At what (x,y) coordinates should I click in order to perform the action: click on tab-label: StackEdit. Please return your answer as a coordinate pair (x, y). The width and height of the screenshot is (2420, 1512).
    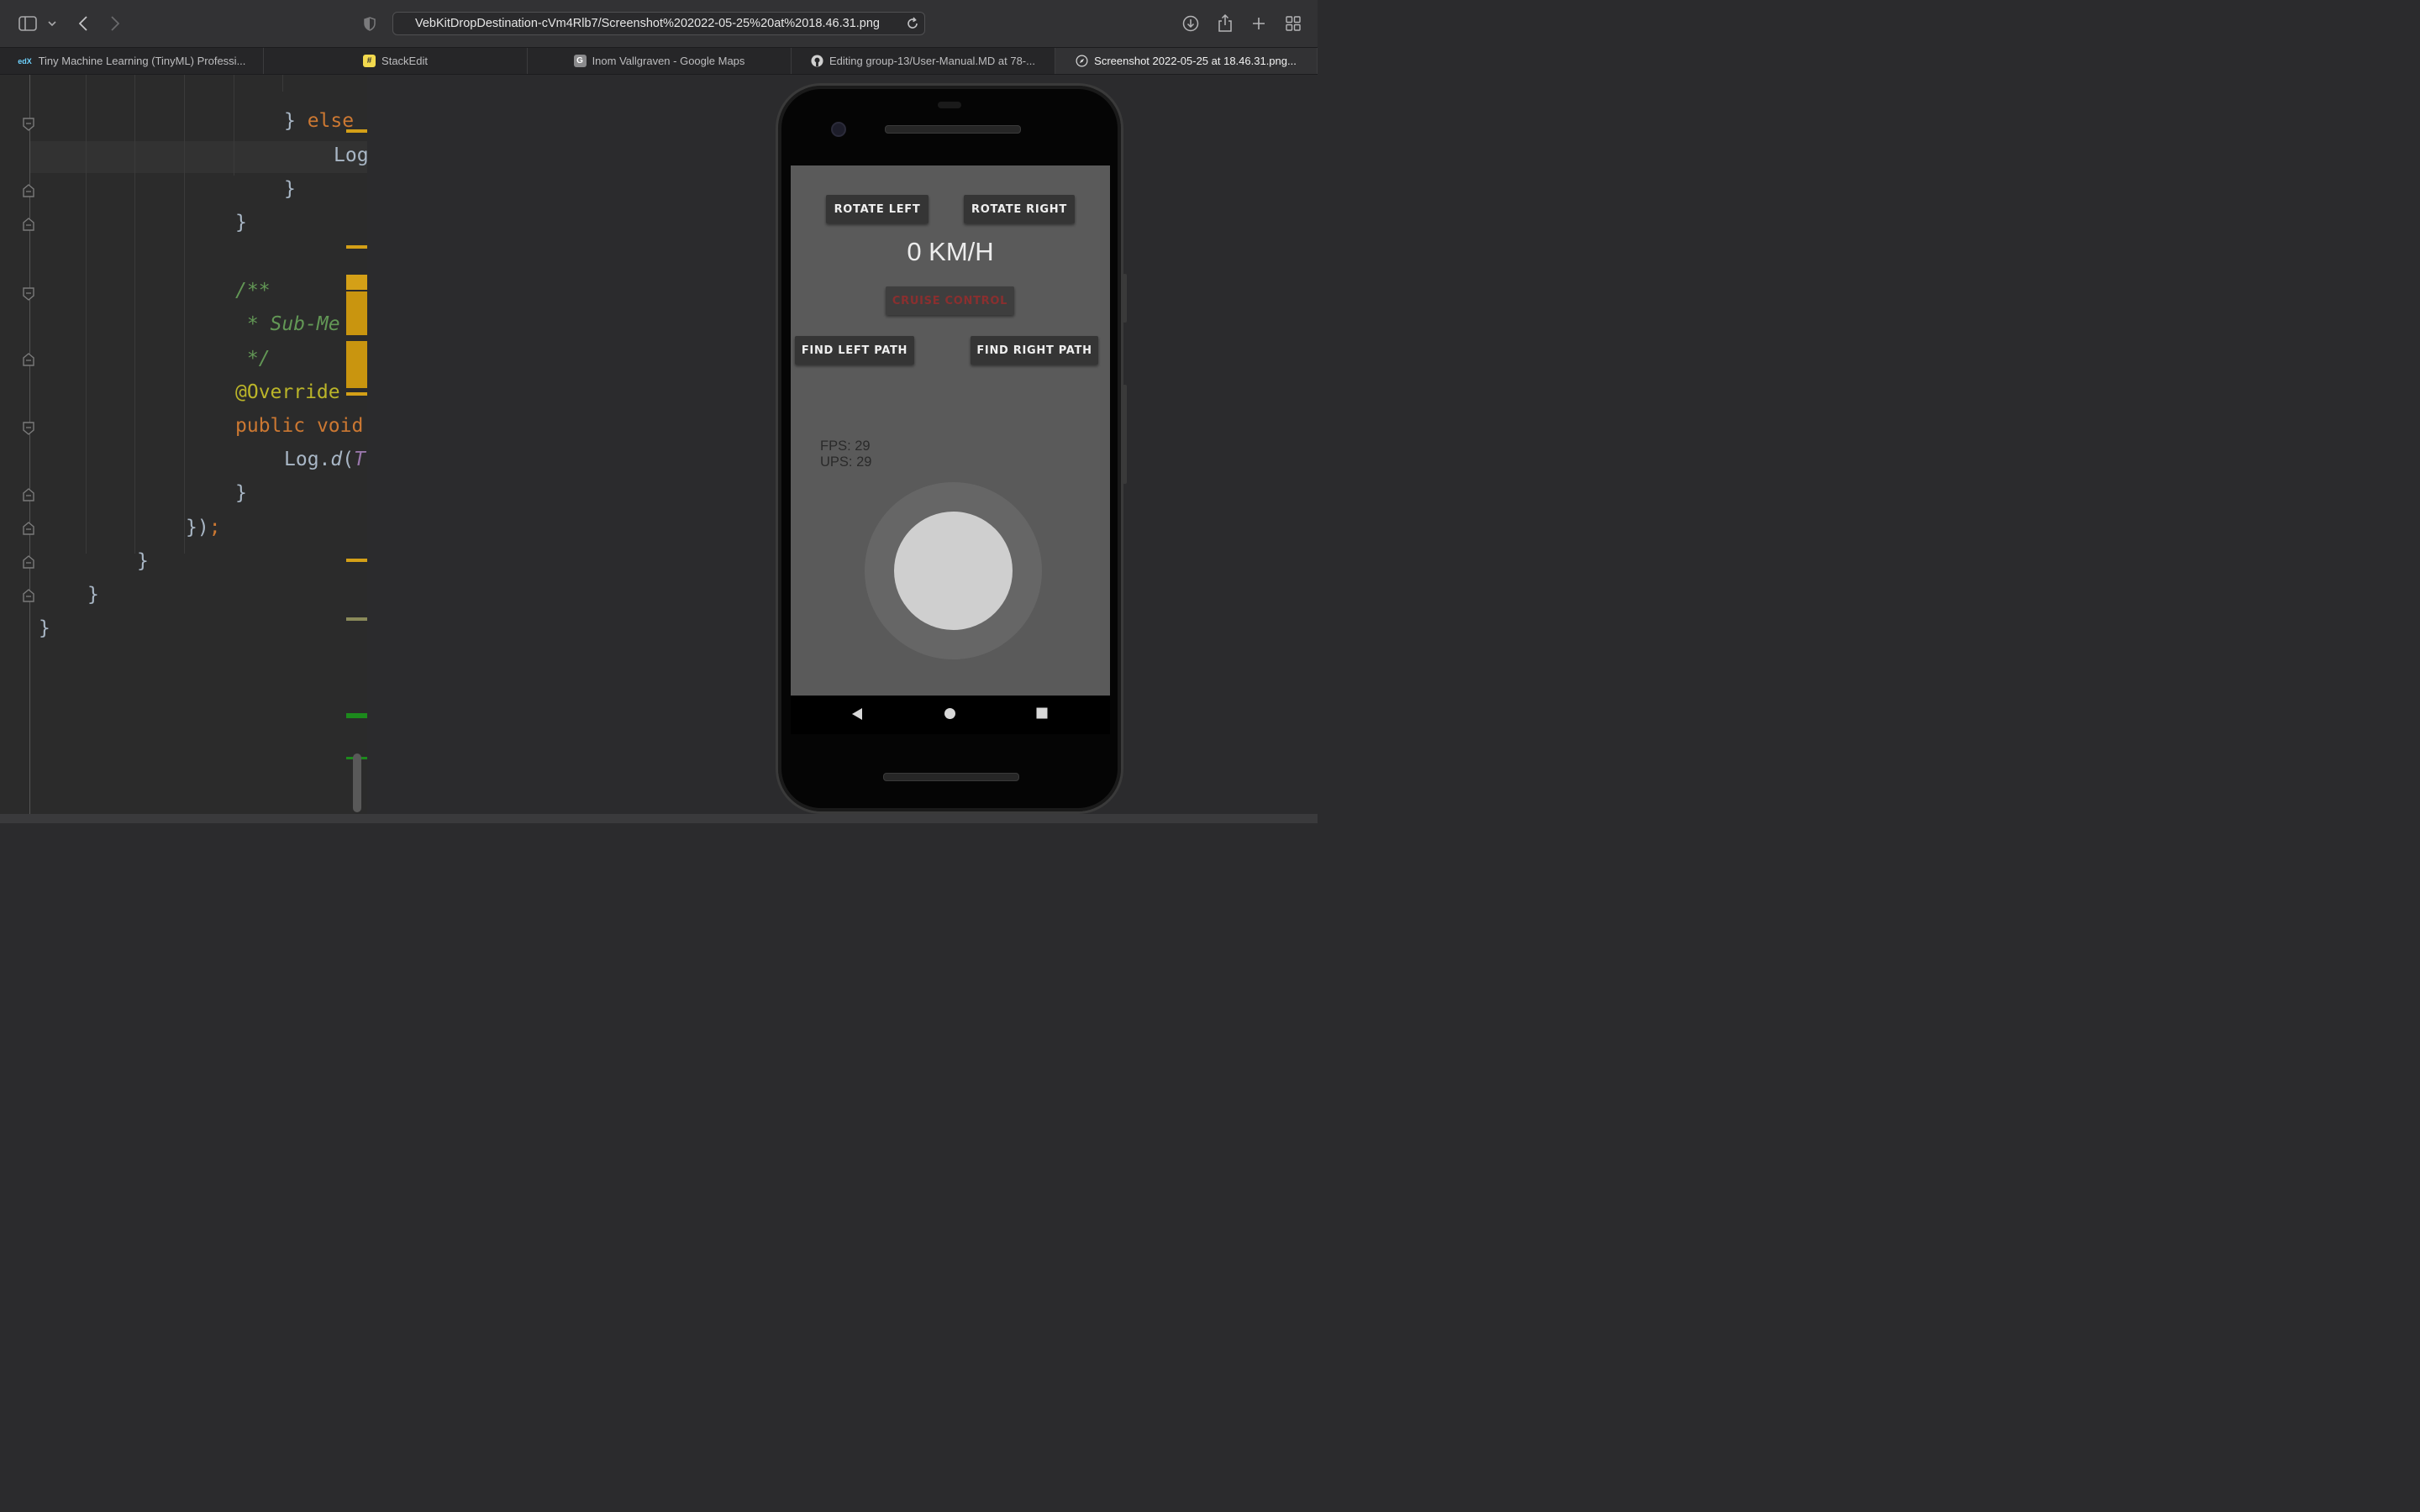
    Looking at the image, I should click on (405, 61).